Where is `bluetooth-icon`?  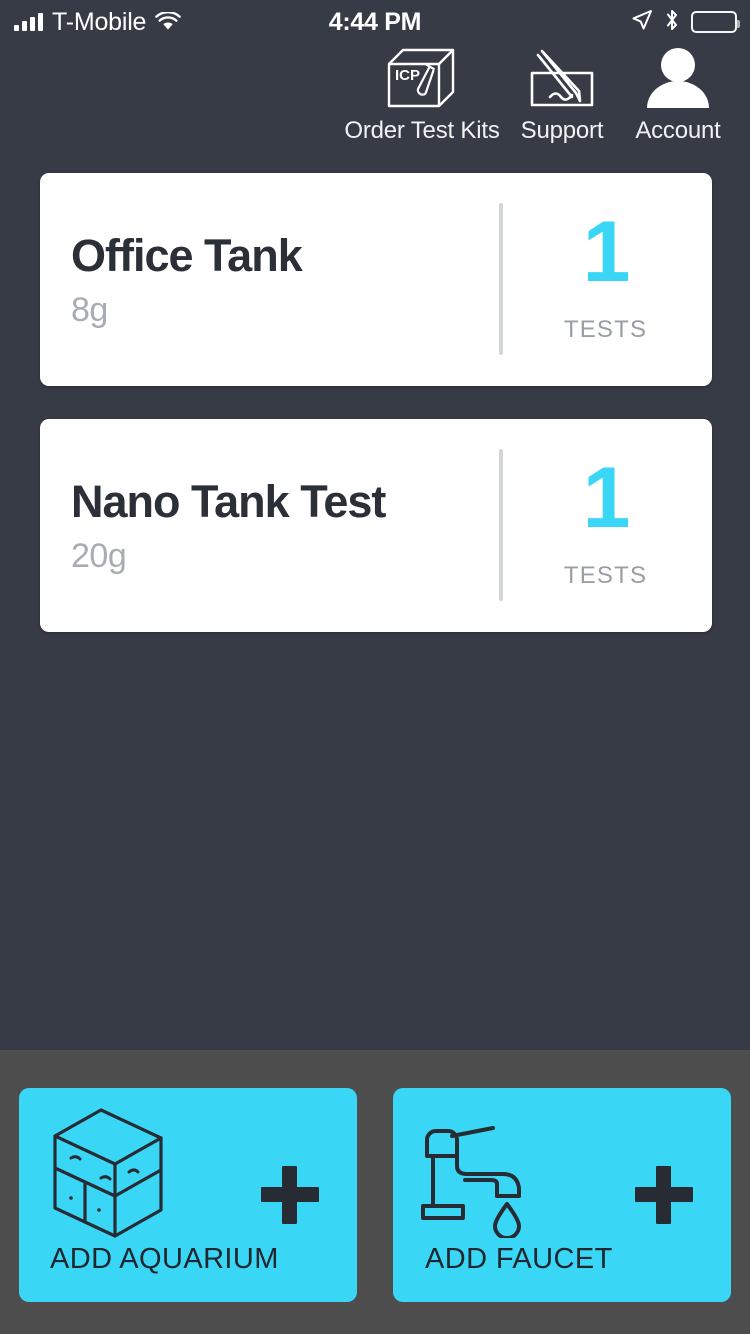 bluetooth-icon is located at coordinates (672, 22).